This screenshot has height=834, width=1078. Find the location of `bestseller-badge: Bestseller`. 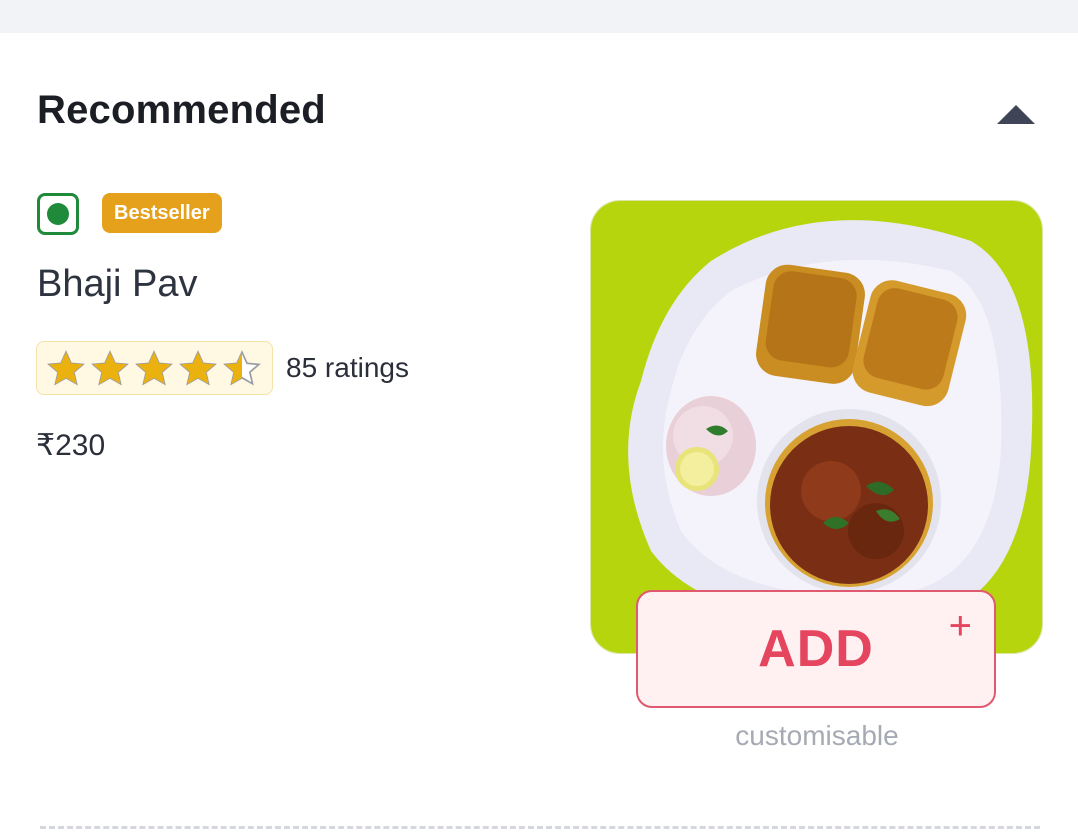

bestseller-badge: Bestseller is located at coordinates (162, 213).